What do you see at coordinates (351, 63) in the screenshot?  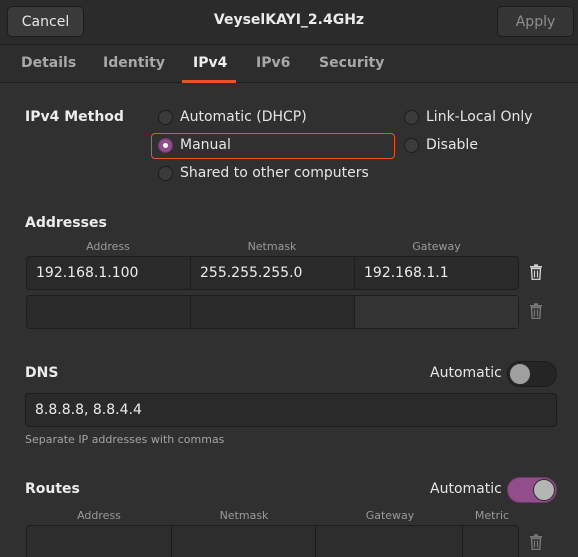 I see `tab-security: Security` at bounding box center [351, 63].